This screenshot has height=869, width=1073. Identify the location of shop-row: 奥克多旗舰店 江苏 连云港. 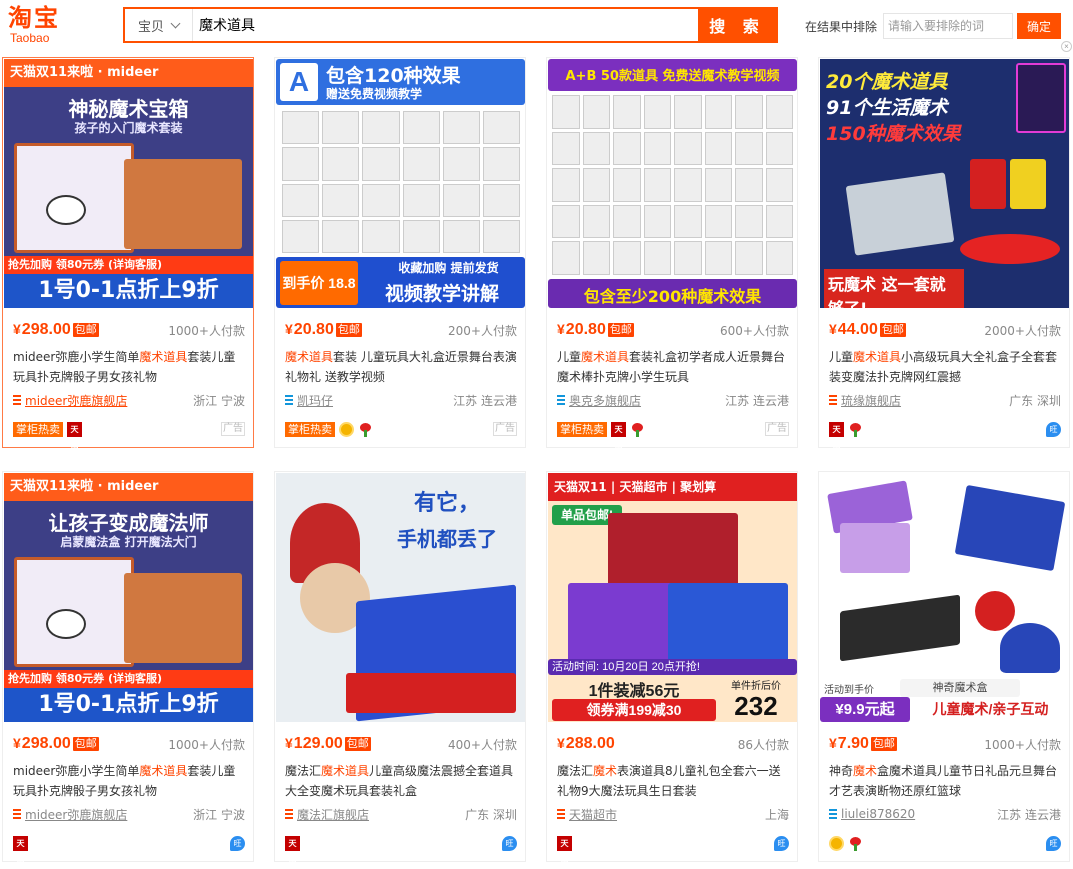
(673, 400).